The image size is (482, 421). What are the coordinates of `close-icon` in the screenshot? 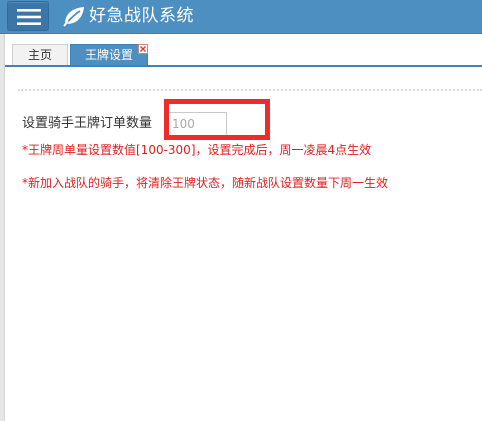 It's located at (143, 49).